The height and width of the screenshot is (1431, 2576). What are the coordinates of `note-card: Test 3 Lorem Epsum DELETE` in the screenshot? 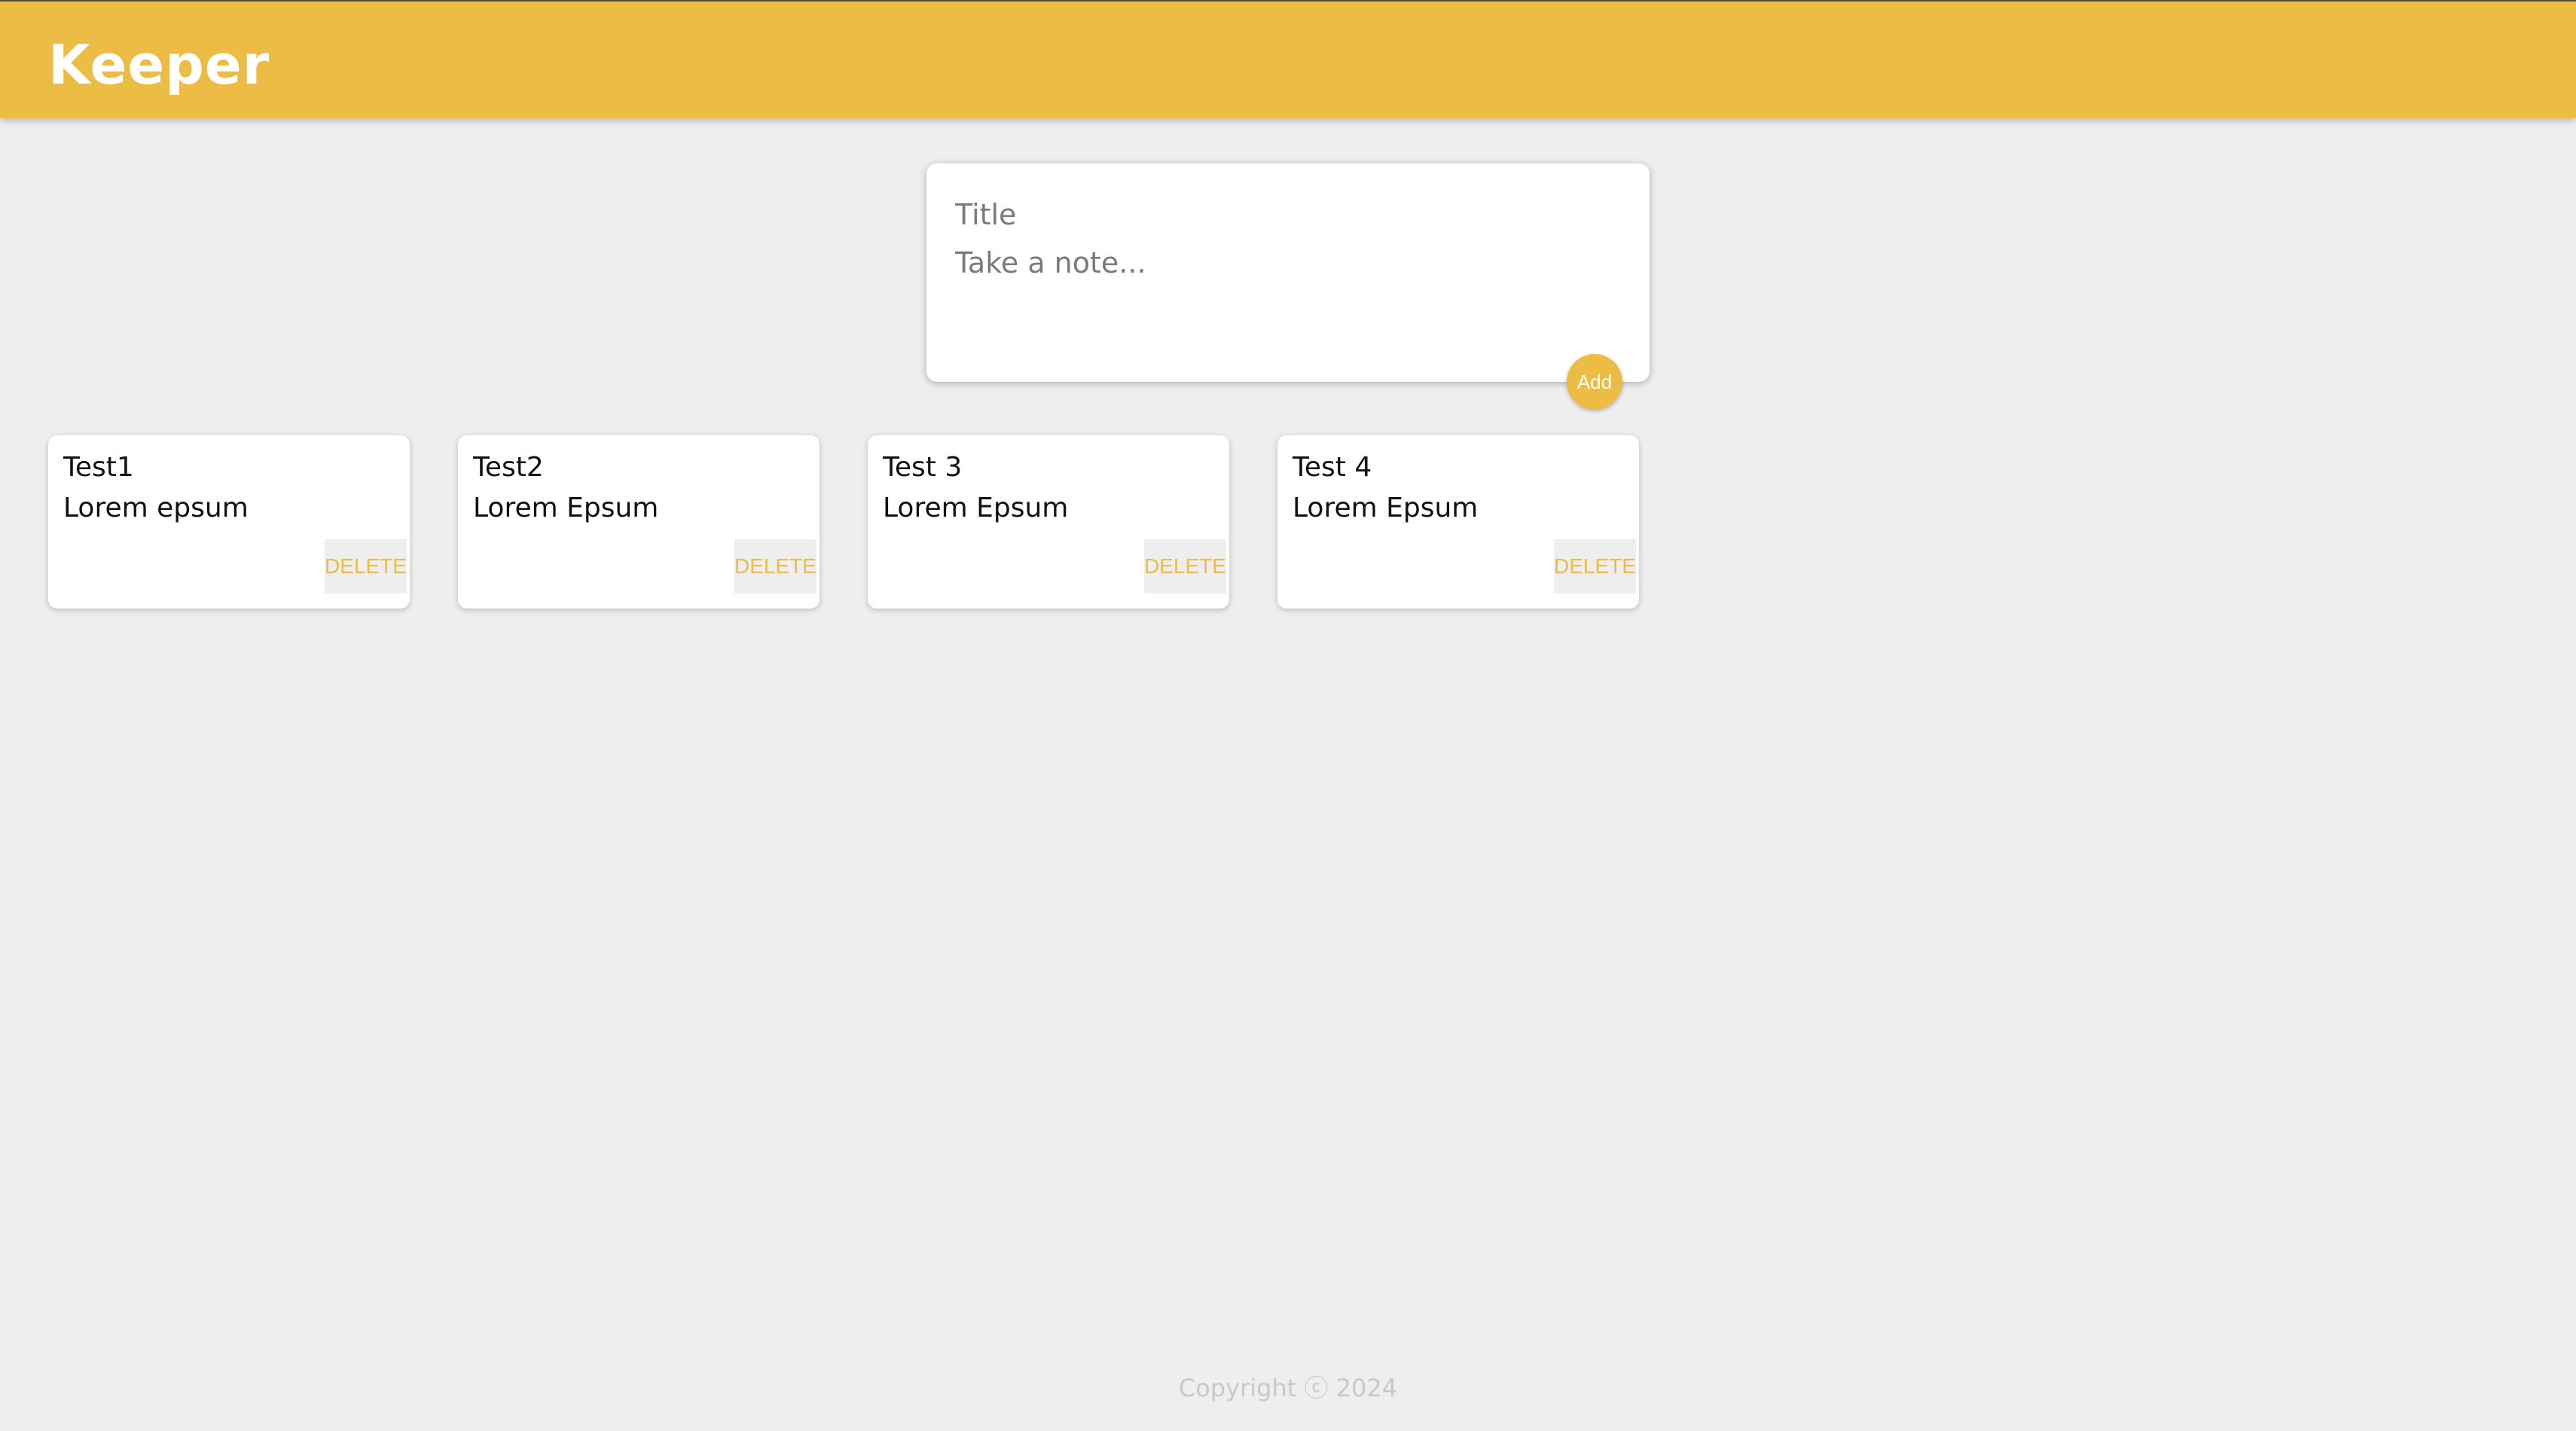 It's located at (1049, 522).